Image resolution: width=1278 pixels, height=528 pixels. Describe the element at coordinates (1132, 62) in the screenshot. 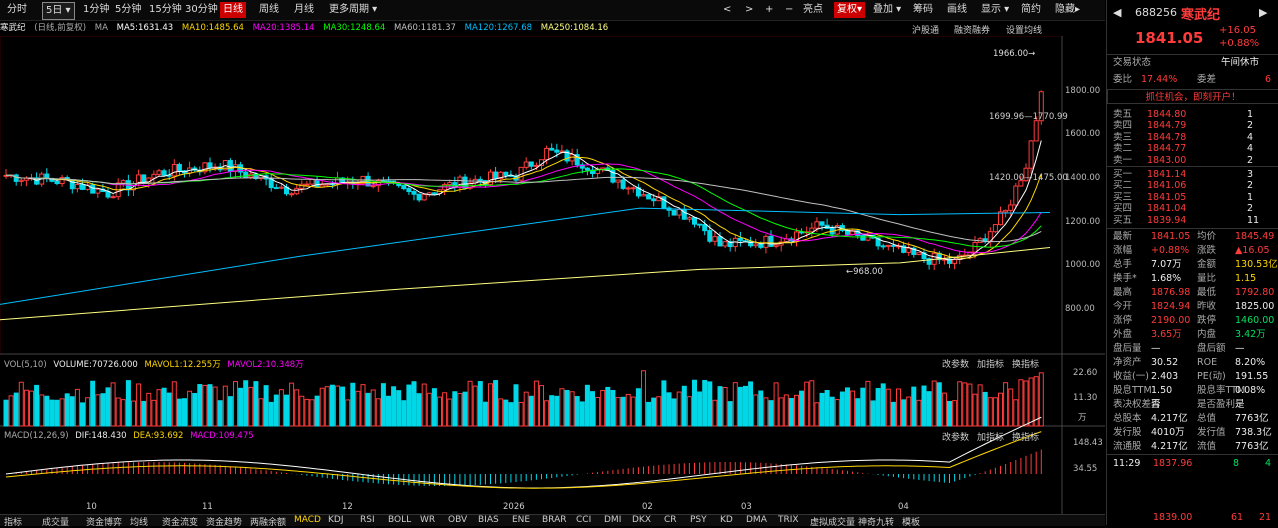

I see `status-label: 交易状态` at that location.